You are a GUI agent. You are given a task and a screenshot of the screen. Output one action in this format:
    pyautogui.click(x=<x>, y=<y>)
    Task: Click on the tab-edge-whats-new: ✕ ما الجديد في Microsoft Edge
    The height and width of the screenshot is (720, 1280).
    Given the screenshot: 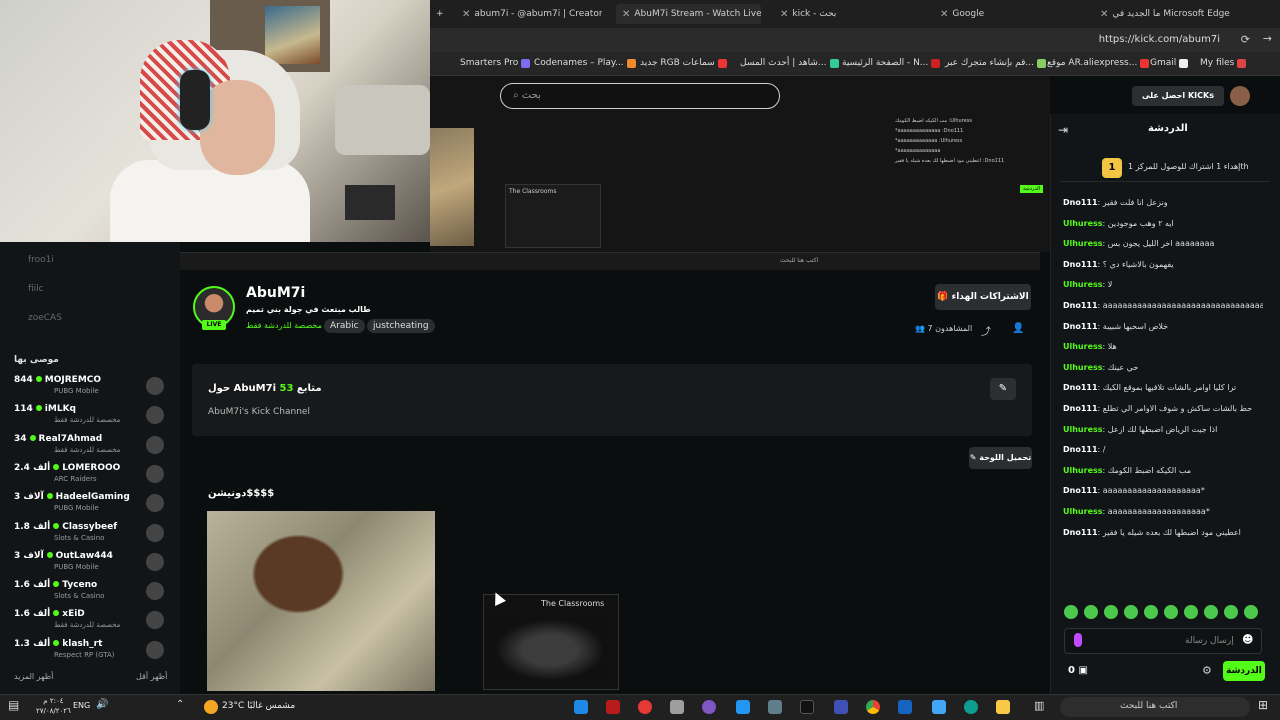 What is the action you would take?
    pyautogui.click(x=1175, y=14)
    